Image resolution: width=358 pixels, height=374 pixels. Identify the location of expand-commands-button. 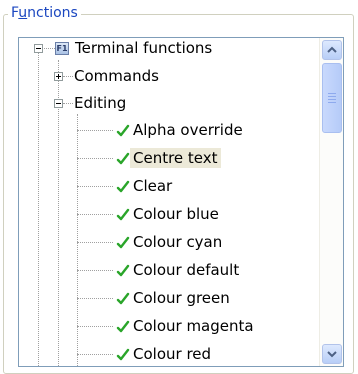
(58, 76).